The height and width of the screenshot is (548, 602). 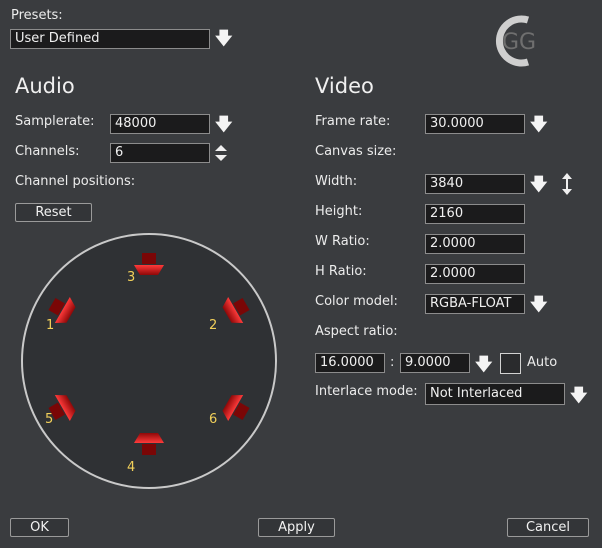 I want to click on height-label: Height:, so click(x=339, y=211).